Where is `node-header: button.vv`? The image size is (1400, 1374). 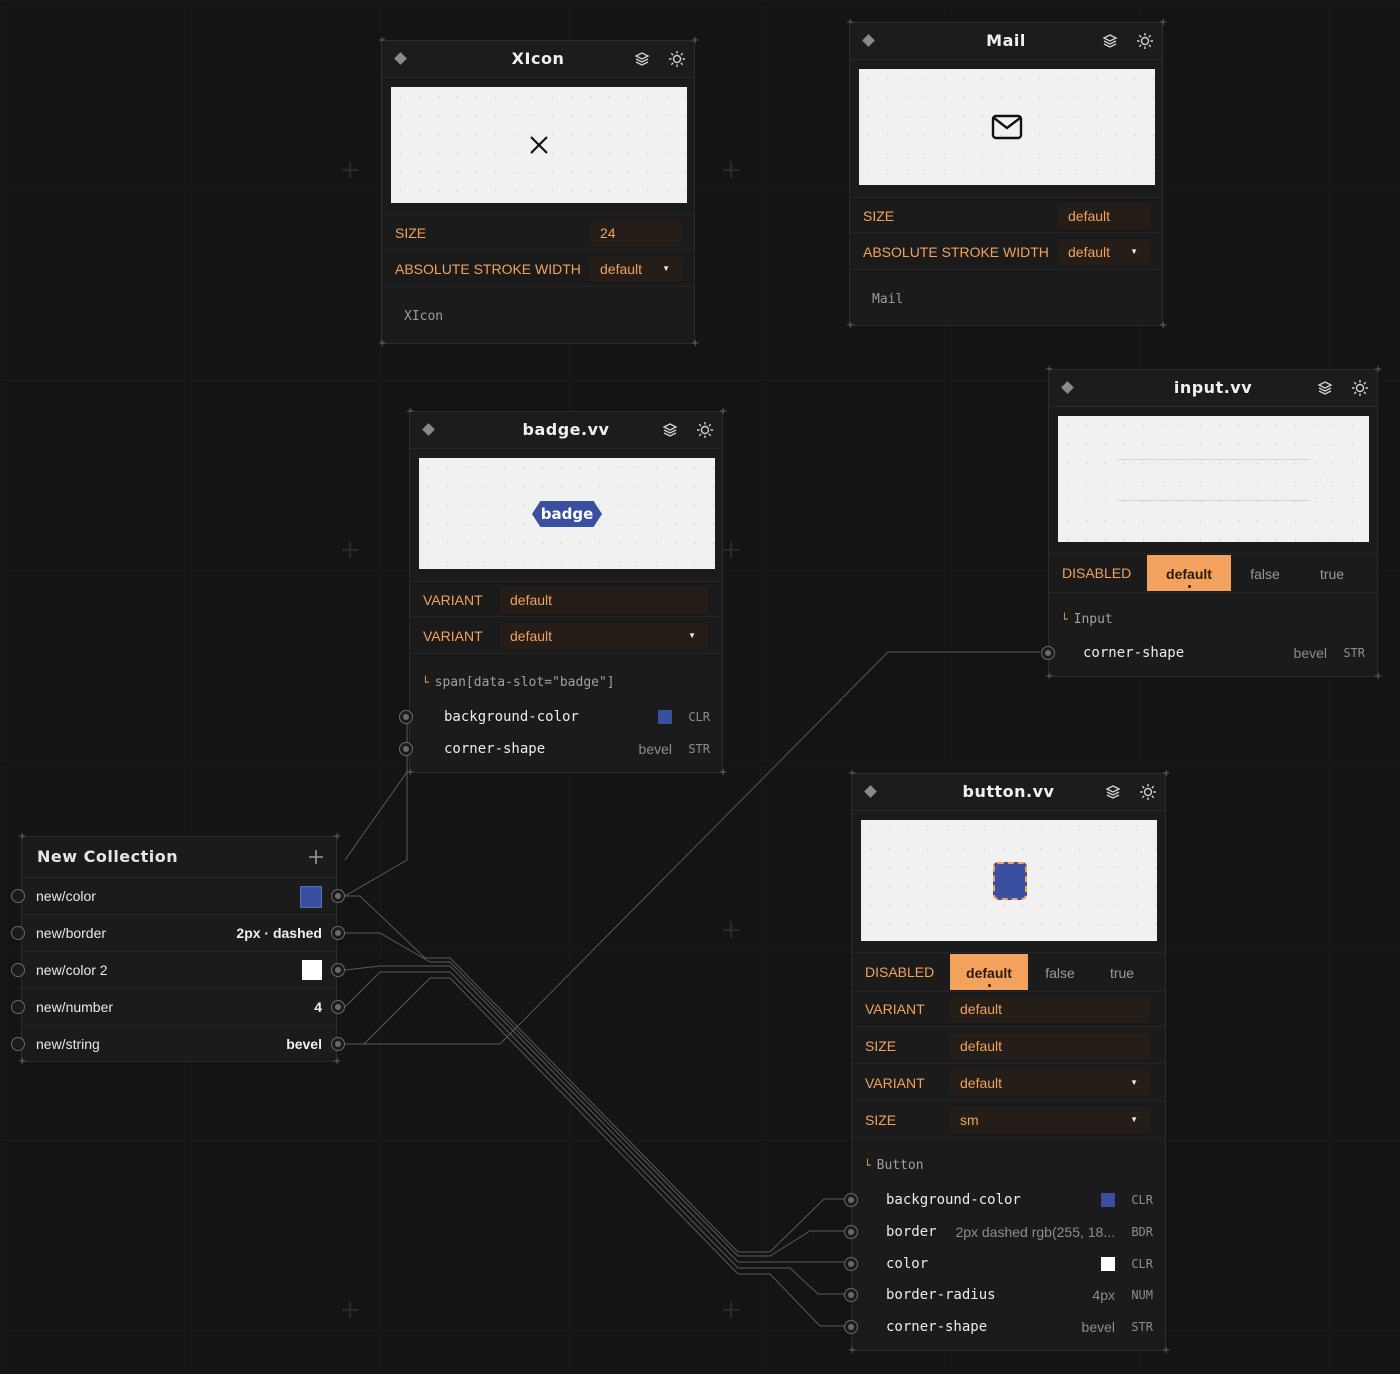
node-header: button.vv is located at coordinates (1008, 792).